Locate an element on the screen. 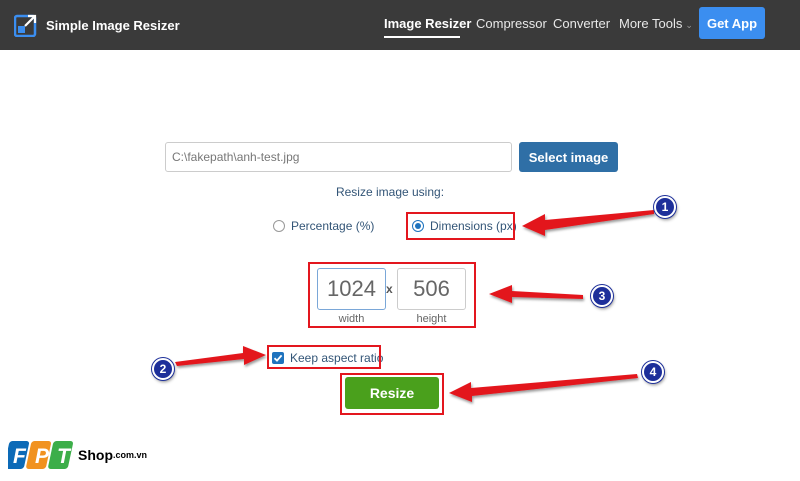 The width and height of the screenshot is (800, 481). step-badge-4: 4 is located at coordinates (653, 372).